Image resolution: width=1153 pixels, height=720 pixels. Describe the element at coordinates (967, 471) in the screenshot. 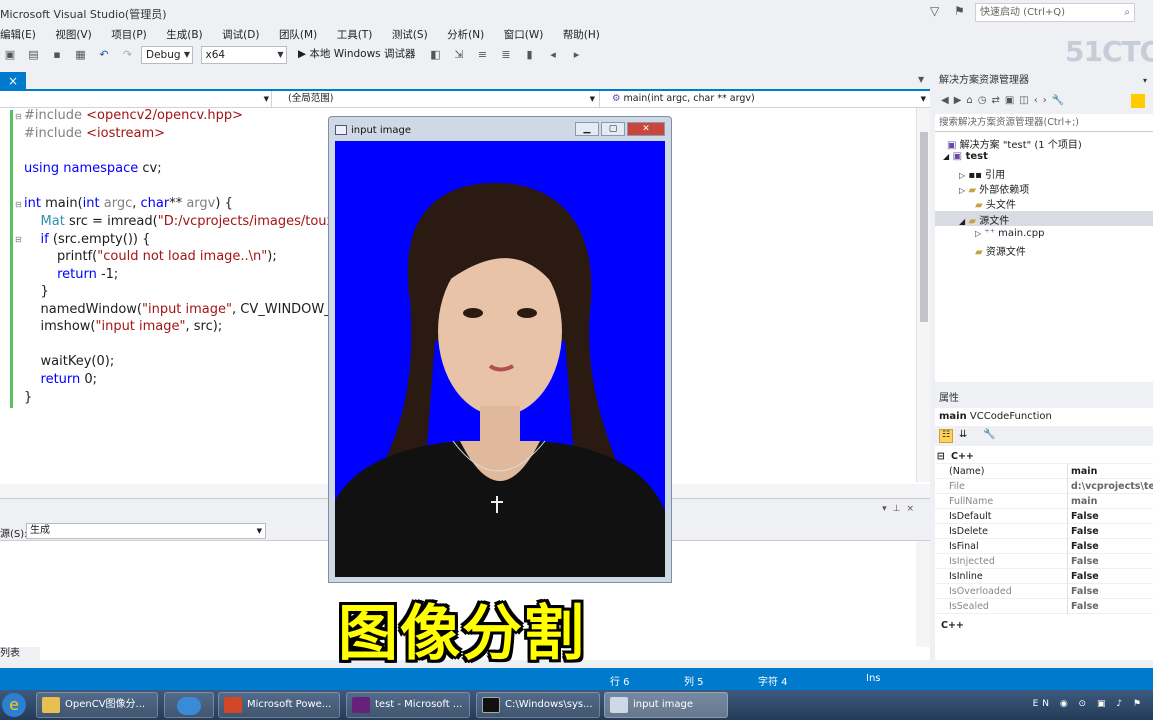

I see `property-name: (Name)` at that location.